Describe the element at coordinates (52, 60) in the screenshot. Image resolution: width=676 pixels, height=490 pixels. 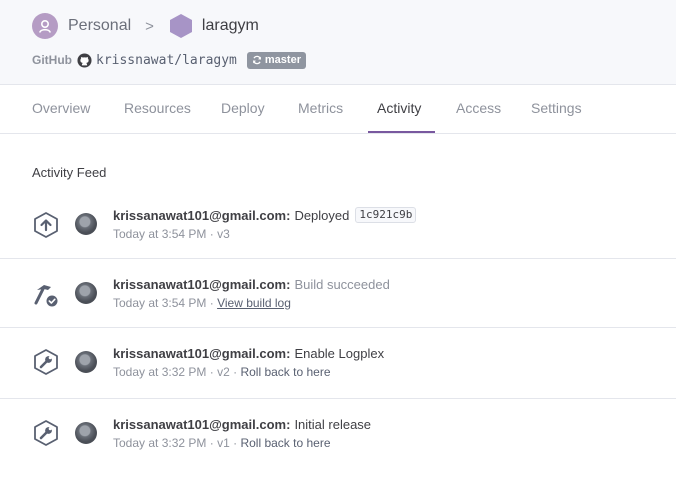
I see `github-label: GitHub` at that location.